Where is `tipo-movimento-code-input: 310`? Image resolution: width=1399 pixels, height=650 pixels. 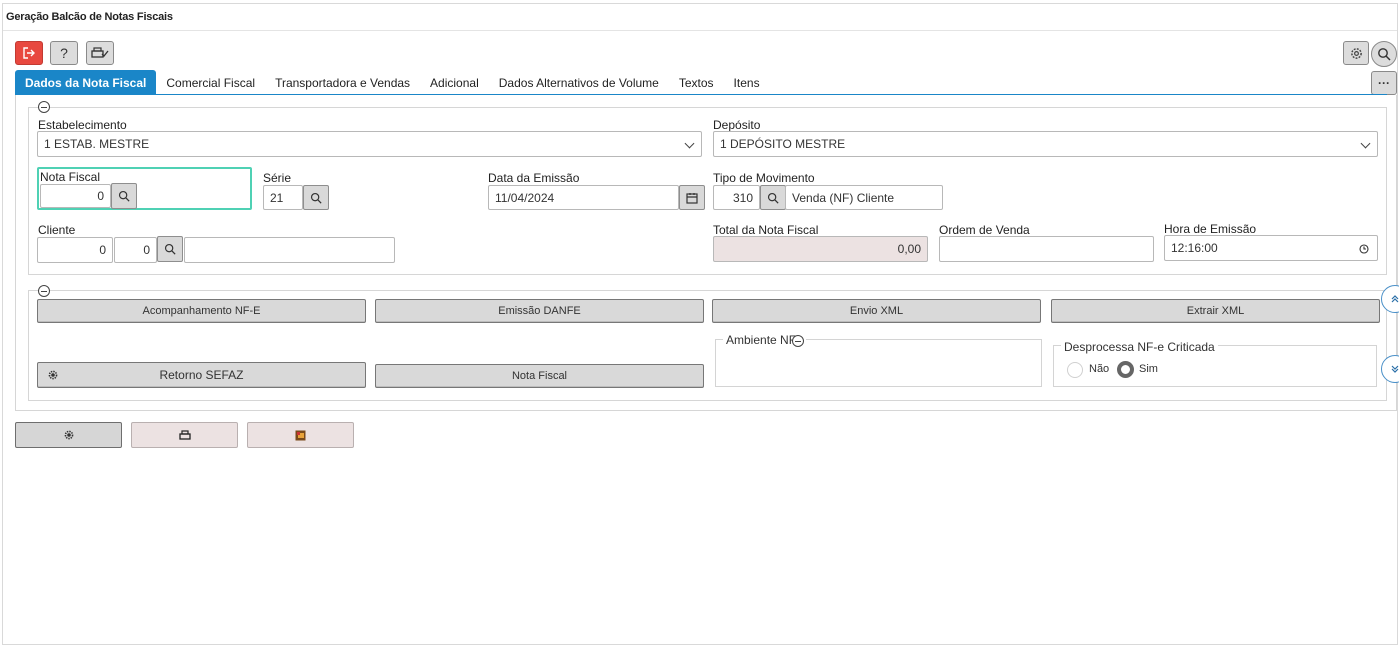 tipo-movimento-code-input: 310 is located at coordinates (736, 197).